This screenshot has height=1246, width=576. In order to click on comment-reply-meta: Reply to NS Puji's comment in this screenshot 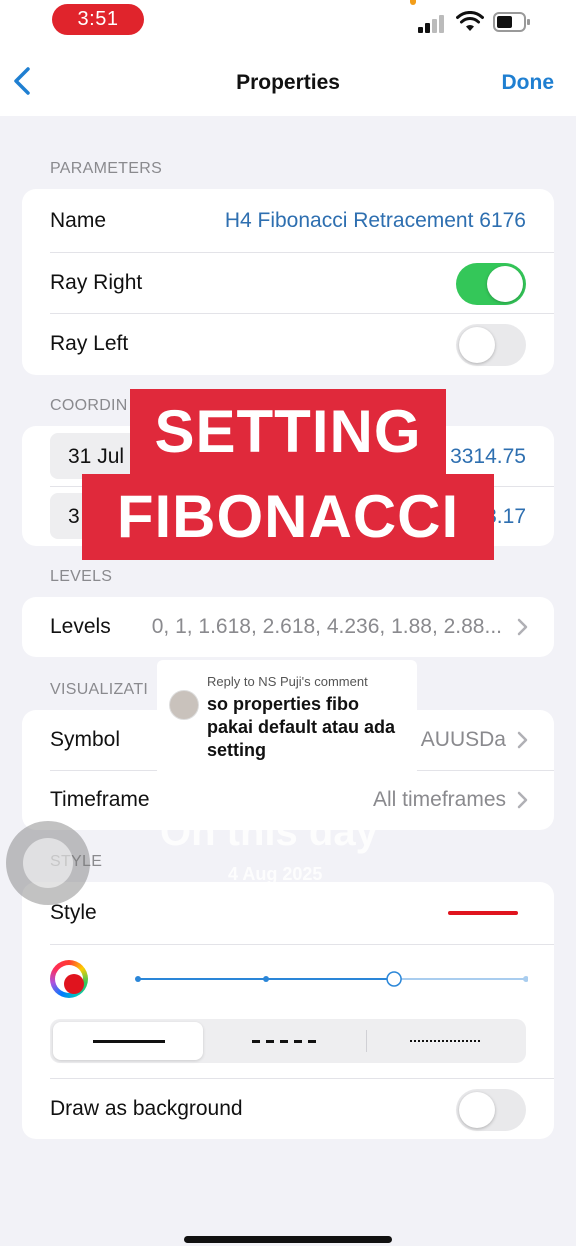, I will do `click(287, 681)`.